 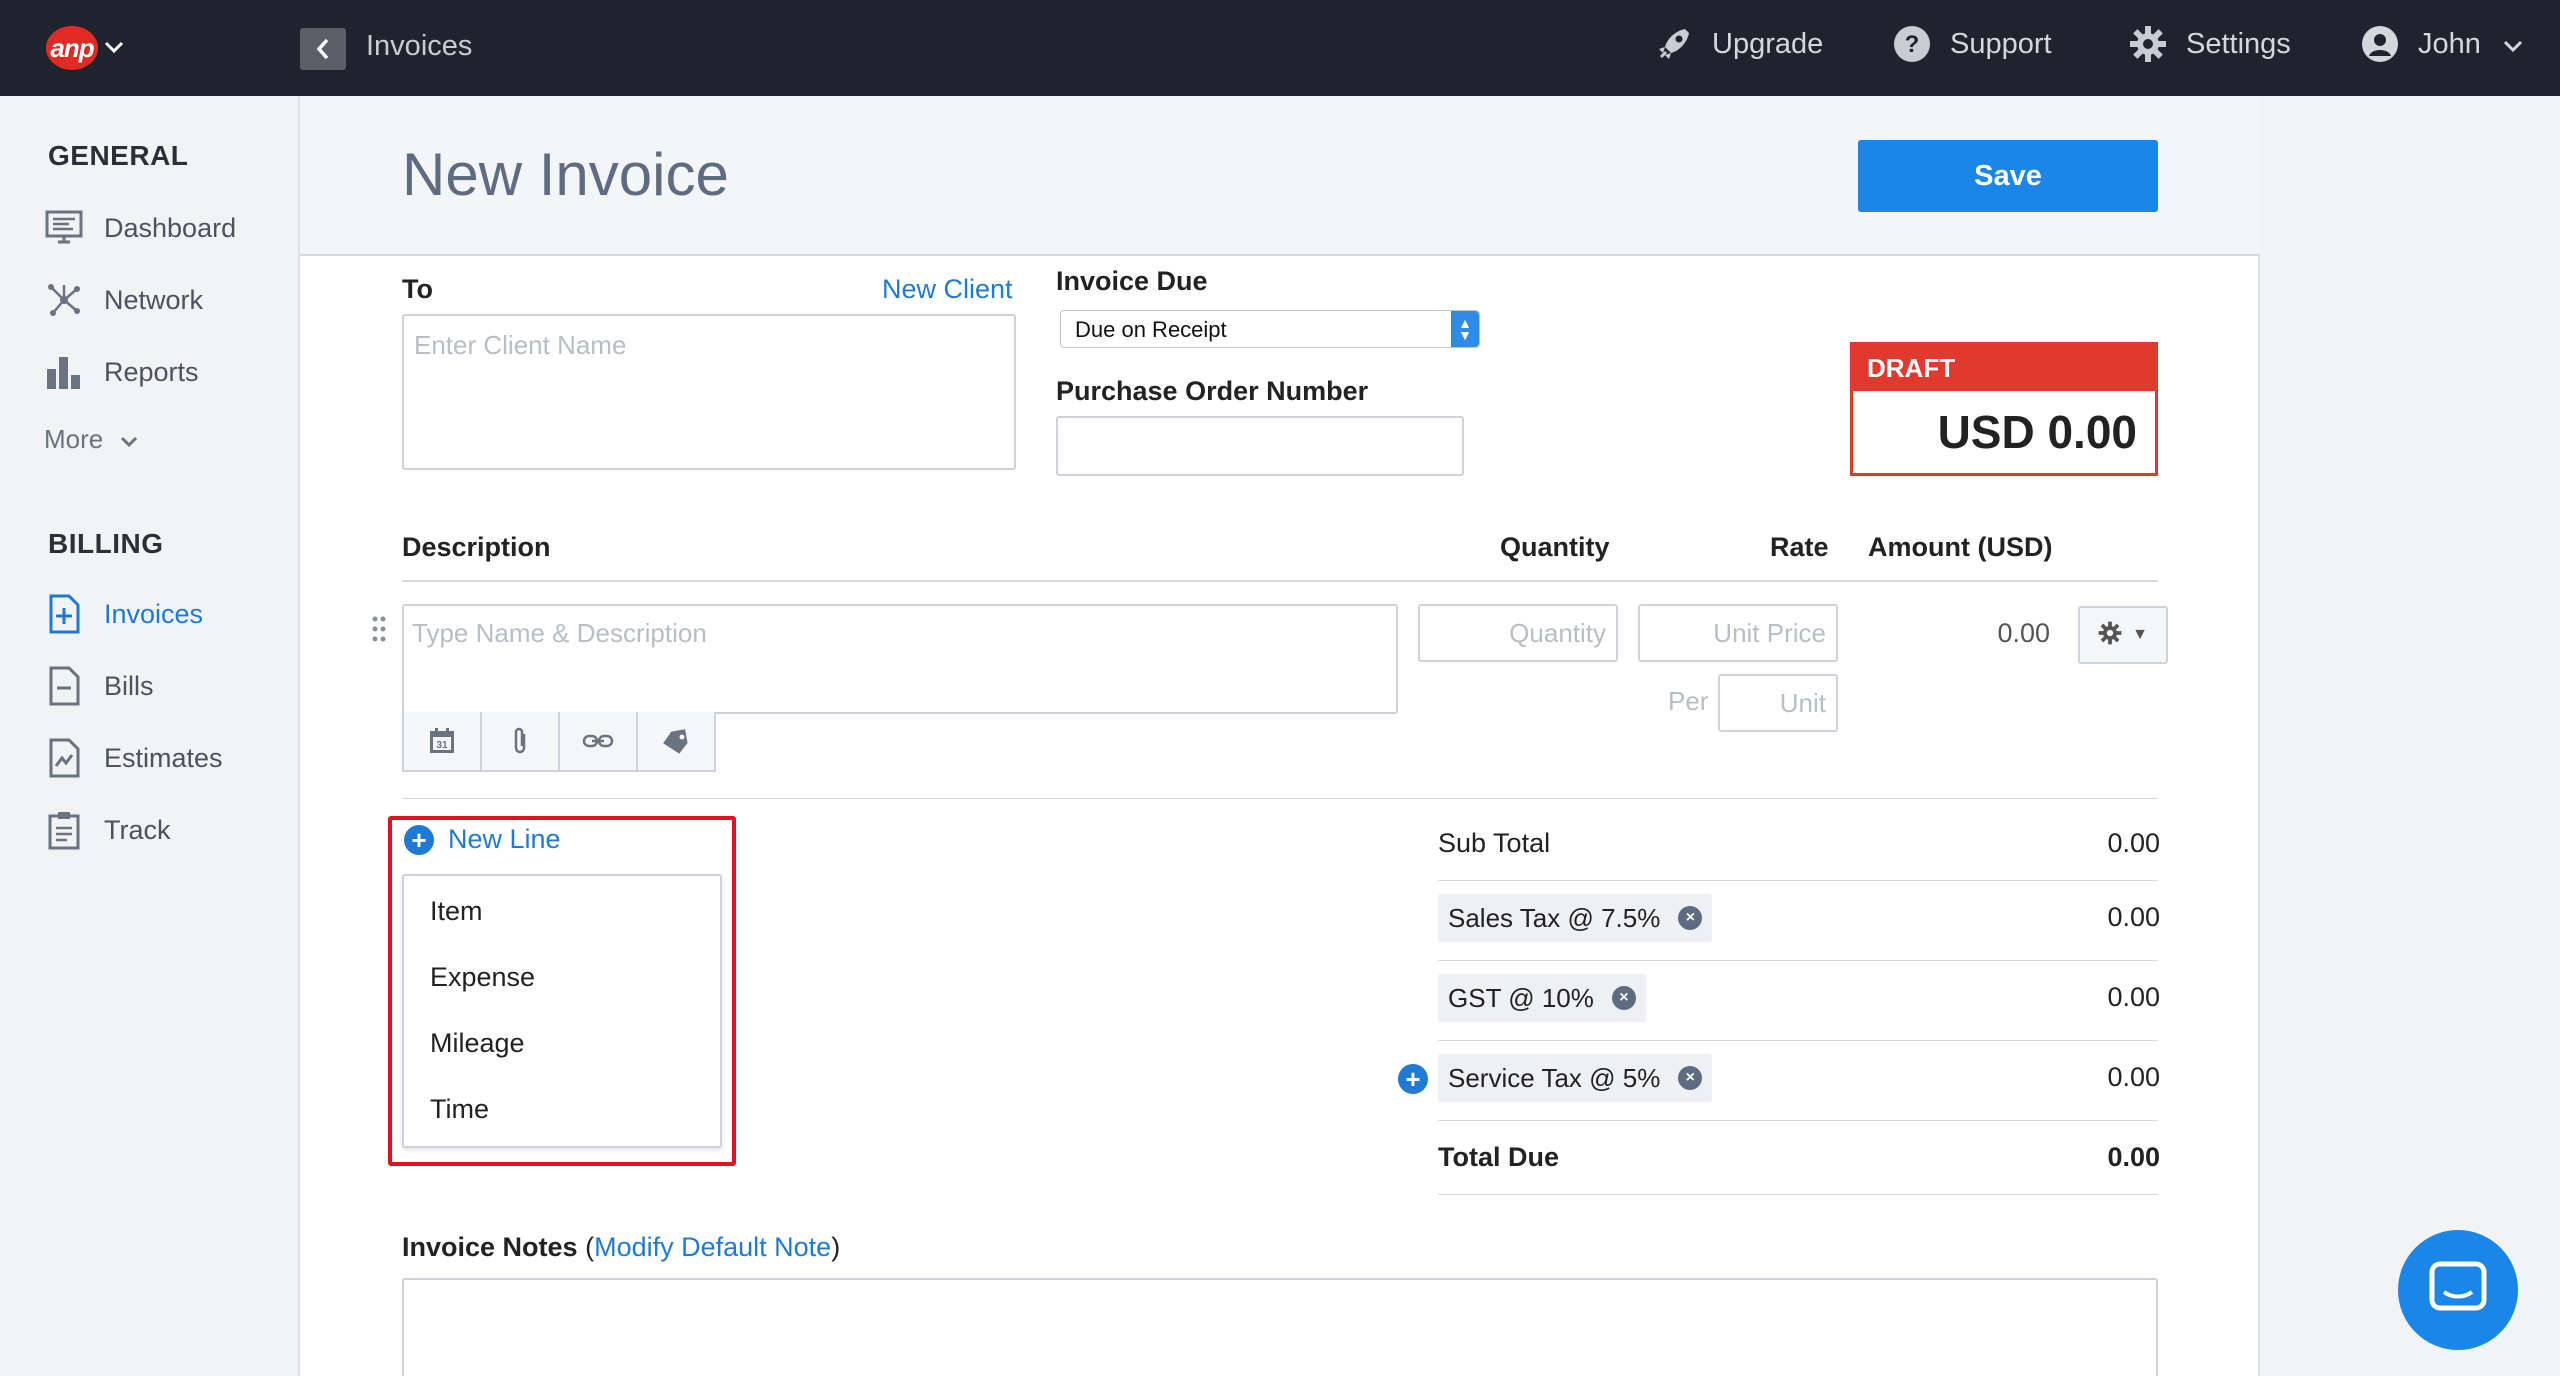 I want to click on menu-item-mileage: Mileage, so click(x=477, y=1043).